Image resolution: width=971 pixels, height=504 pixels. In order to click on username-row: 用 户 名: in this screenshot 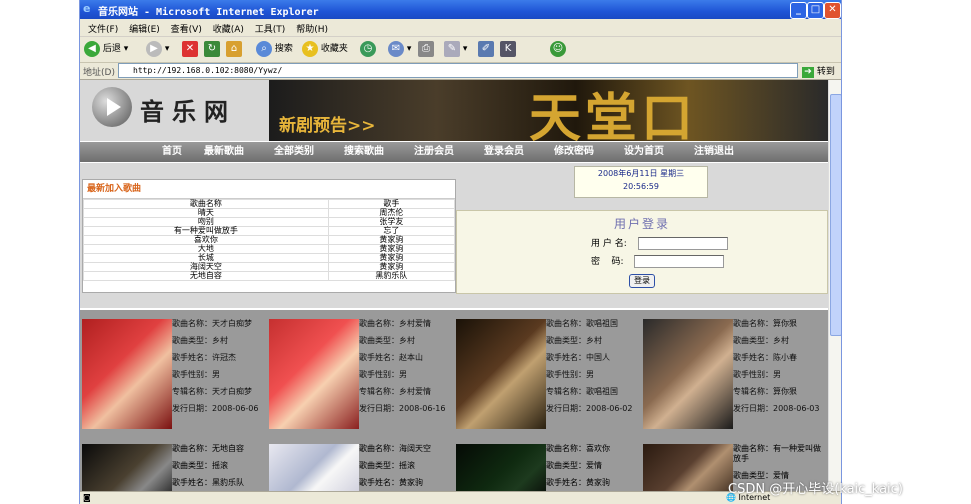, I will do `click(659, 243)`.